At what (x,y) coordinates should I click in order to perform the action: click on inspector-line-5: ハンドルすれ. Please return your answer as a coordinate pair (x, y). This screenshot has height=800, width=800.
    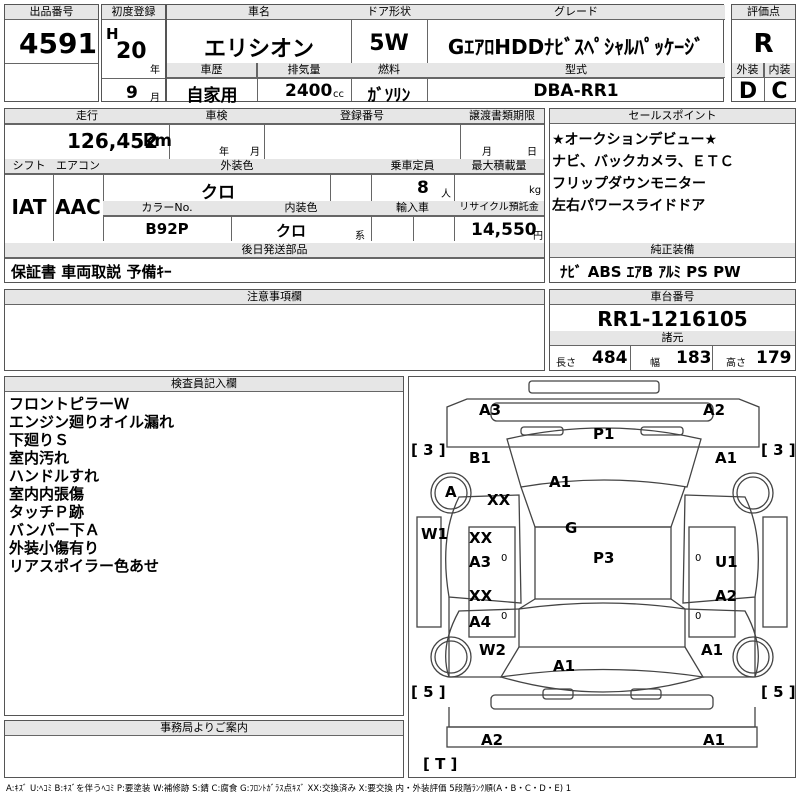
    Looking at the image, I should click on (54, 476).